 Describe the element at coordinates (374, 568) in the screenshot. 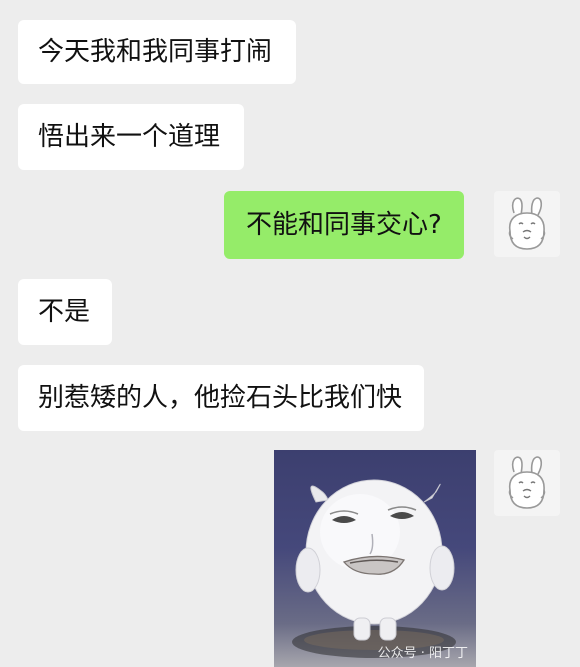

I see `round-white-creature-sticker-icon` at that location.